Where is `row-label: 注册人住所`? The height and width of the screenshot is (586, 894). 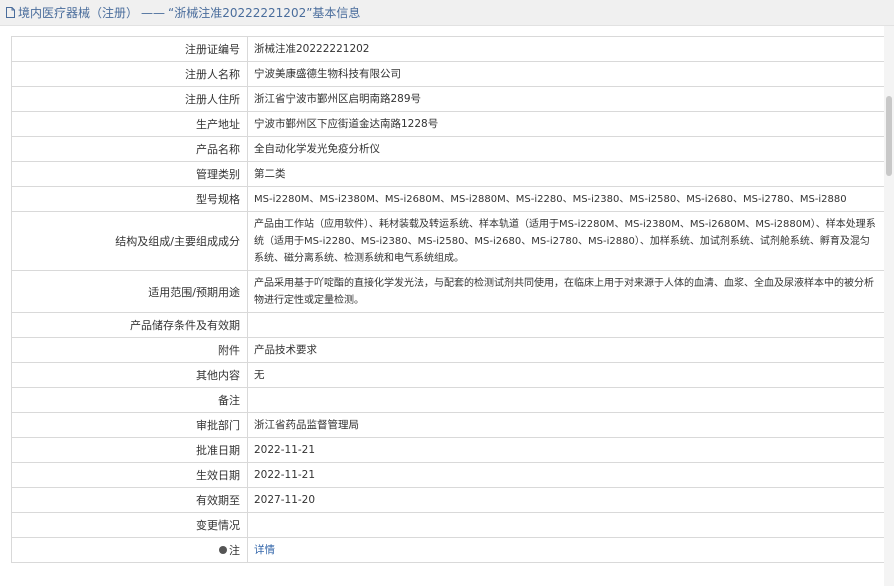 row-label: 注册人住所 is located at coordinates (129, 99).